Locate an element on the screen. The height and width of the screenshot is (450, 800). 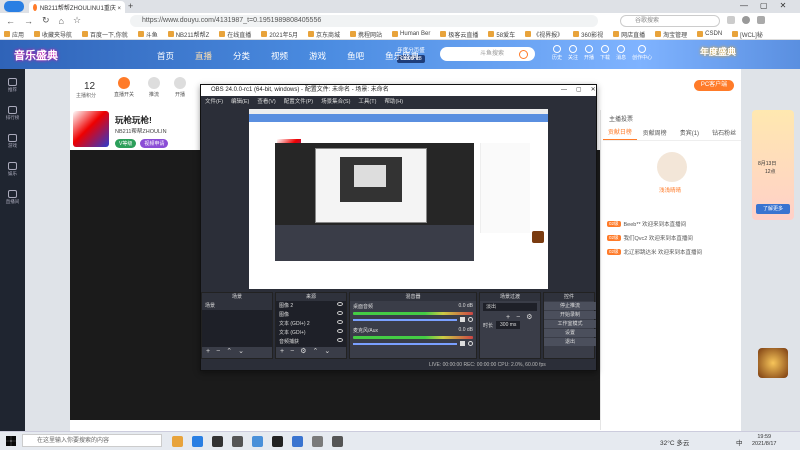
right-banner: 年度盛典 is located at coordinates (718, 51).